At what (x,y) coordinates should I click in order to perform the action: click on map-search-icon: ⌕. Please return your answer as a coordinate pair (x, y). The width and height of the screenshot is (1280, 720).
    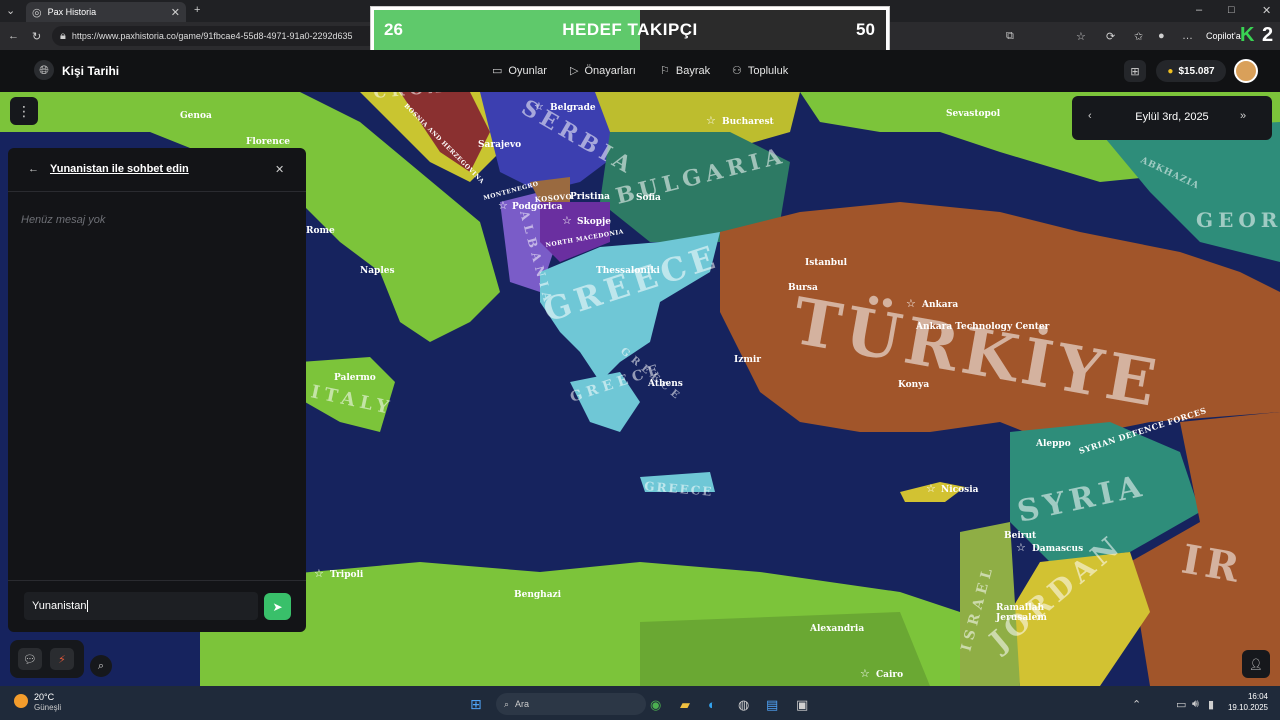
    Looking at the image, I should click on (101, 666).